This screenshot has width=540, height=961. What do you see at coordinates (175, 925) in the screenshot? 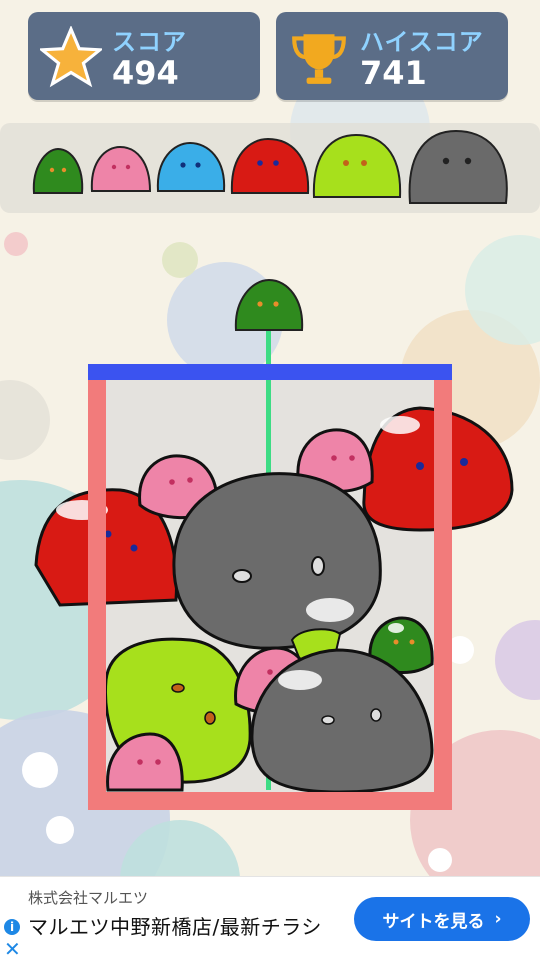
I see `ad-title: マルエツ中野新橋店/最新チラシ` at bounding box center [175, 925].